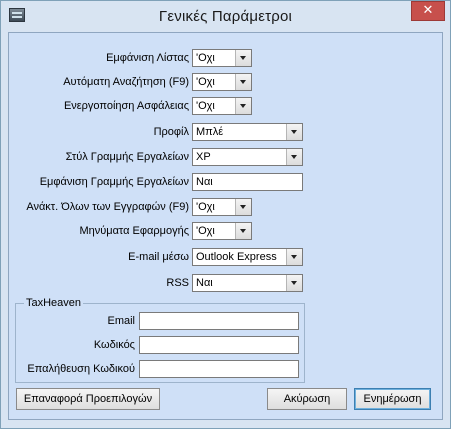 Image resolution: width=451 pixels, height=429 pixels. Describe the element at coordinates (247, 157) in the screenshot. I see `toolbar-style-combo: XP` at that location.